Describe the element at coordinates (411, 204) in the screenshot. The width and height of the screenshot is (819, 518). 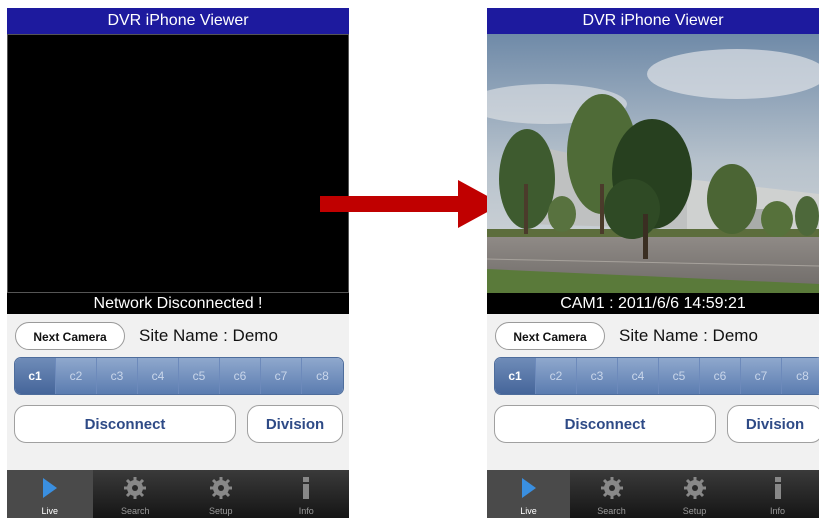
I see `transition-arrow-icon` at that location.